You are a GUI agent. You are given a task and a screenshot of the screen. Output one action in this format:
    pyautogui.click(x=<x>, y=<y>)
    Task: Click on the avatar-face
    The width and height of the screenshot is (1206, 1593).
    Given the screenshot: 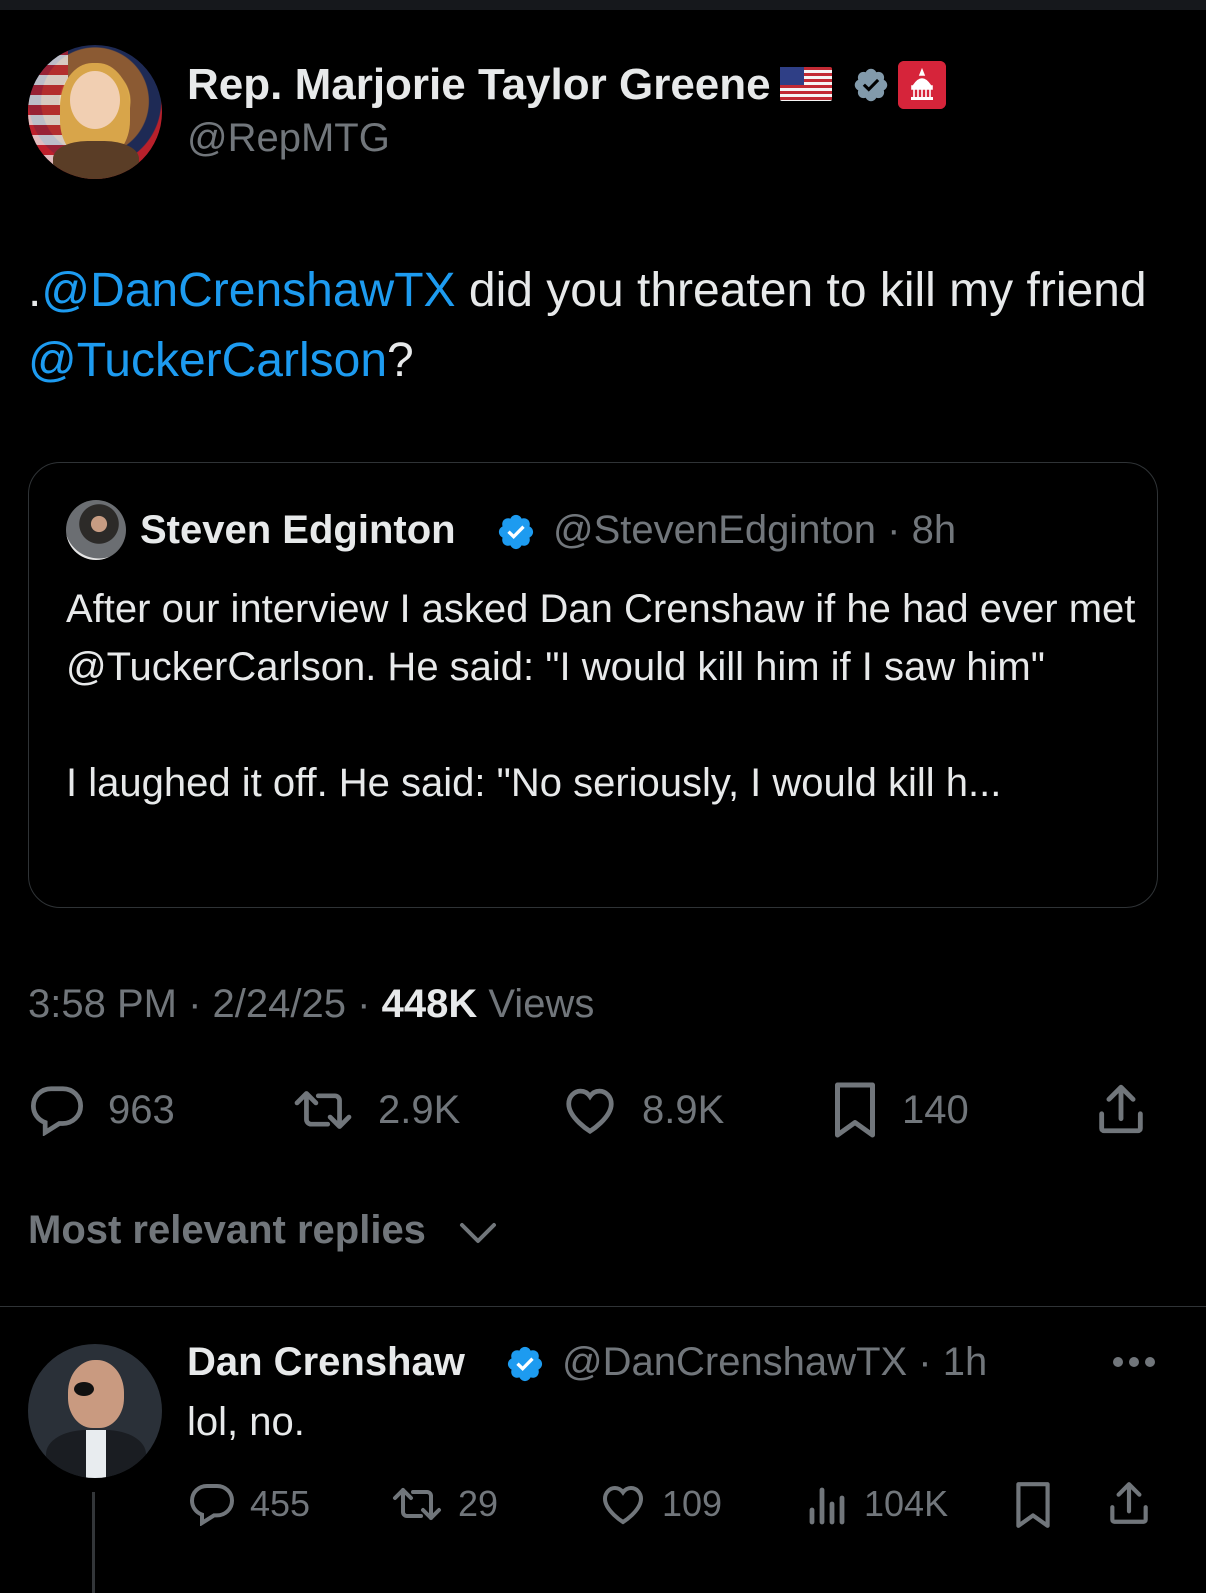 What is the action you would take?
    pyautogui.click(x=95, y=100)
    